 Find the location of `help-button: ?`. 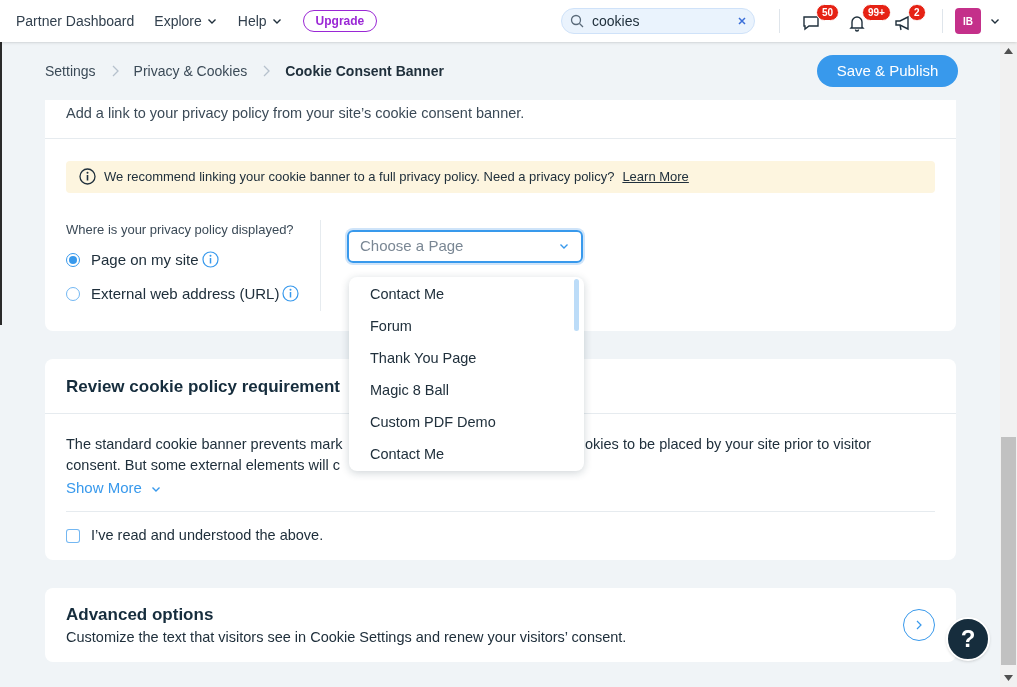

help-button: ? is located at coordinates (968, 639).